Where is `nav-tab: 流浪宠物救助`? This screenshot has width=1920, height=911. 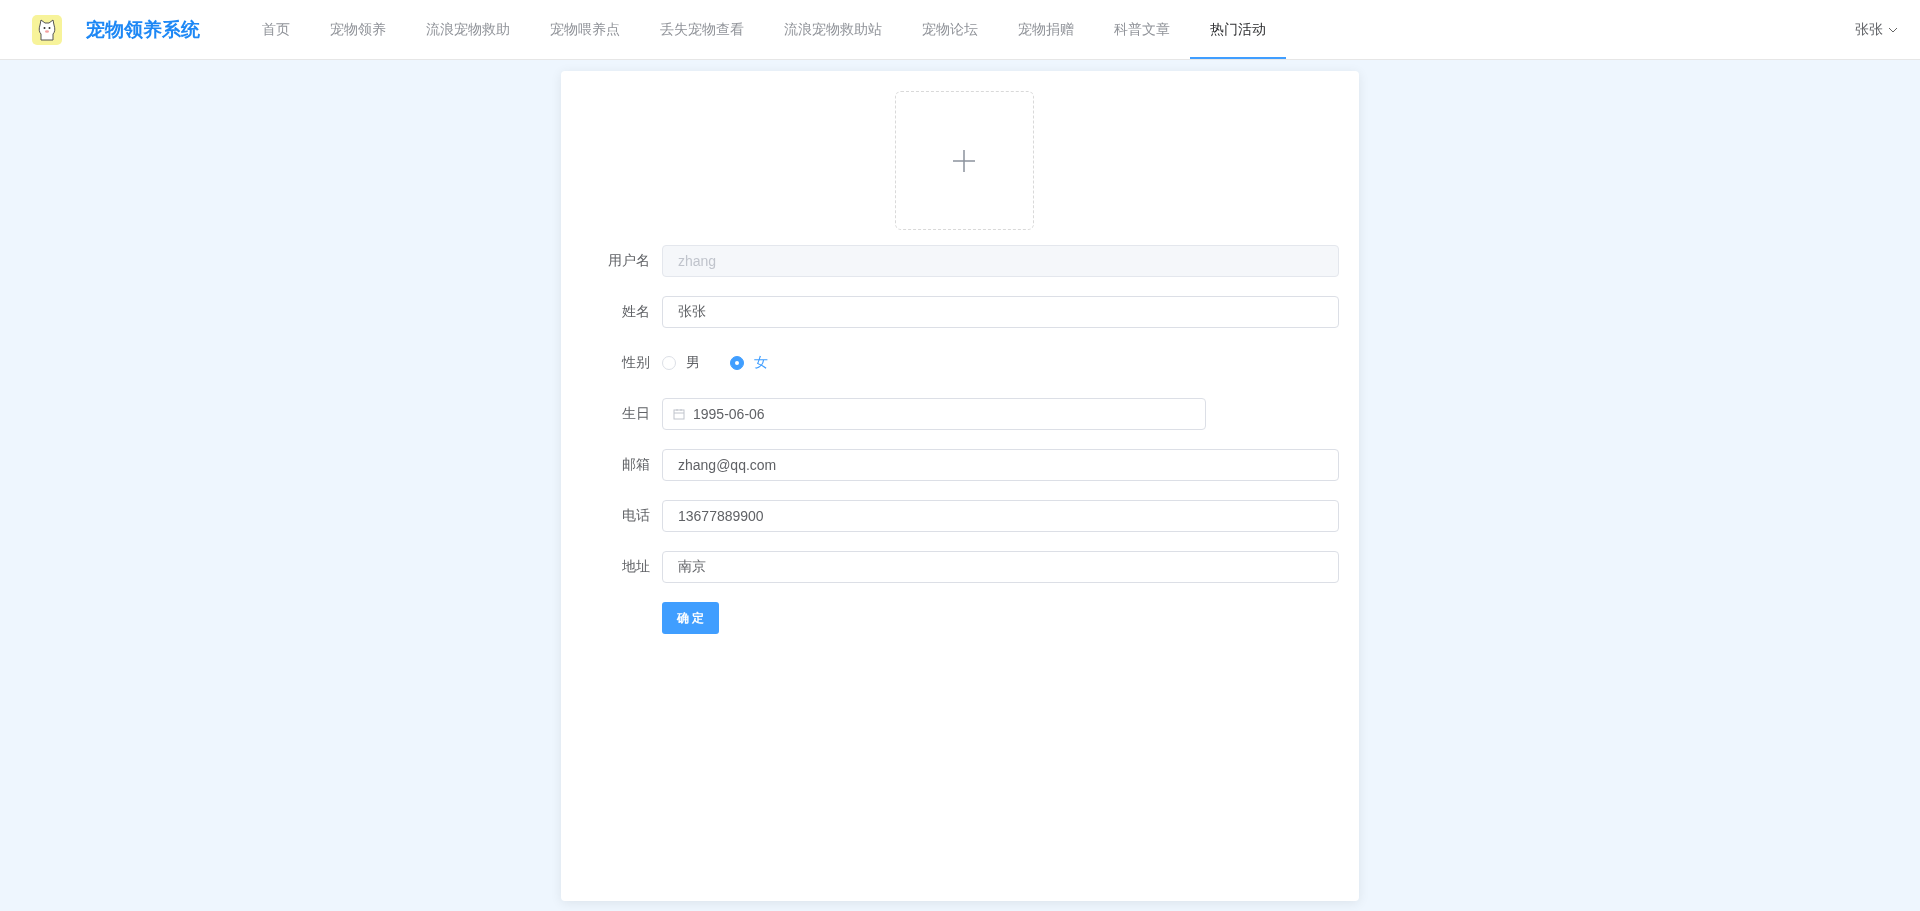 nav-tab: 流浪宠物救助 is located at coordinates (468, 30).